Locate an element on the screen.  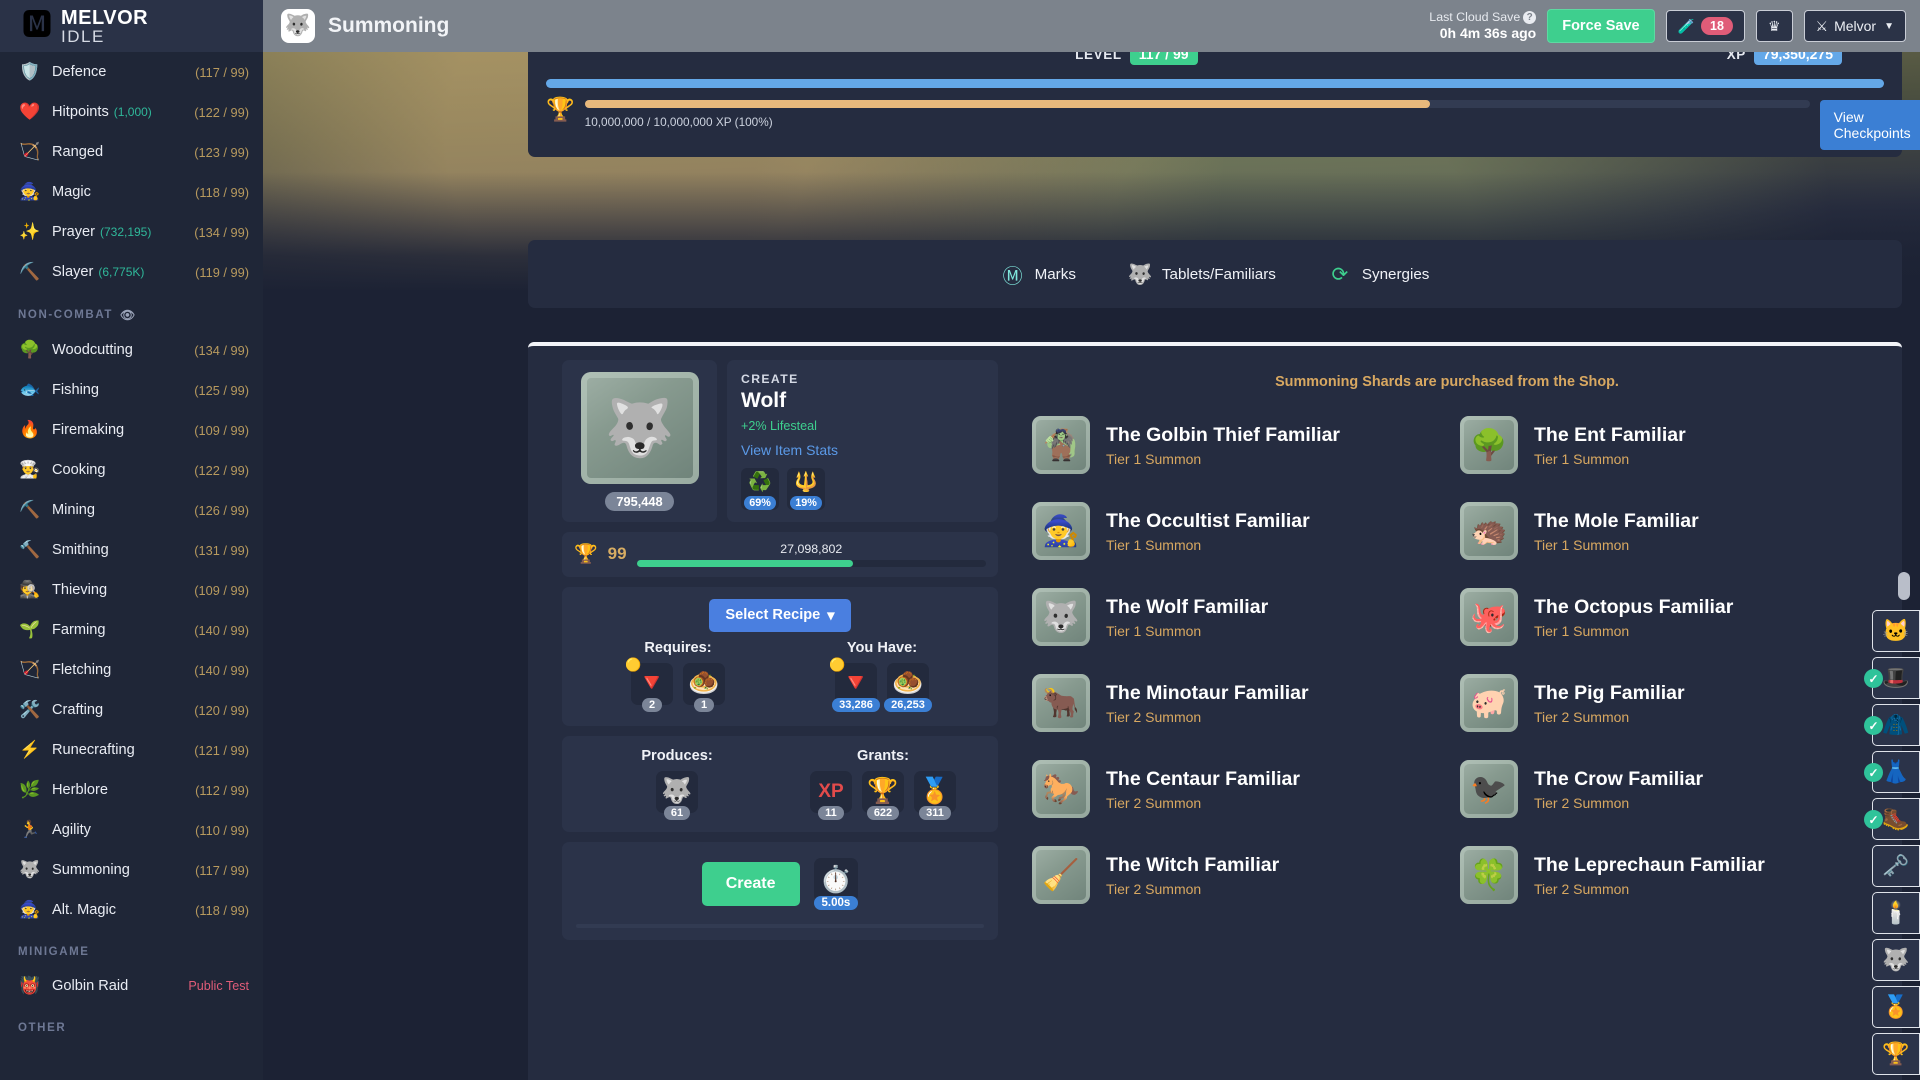
potions-button: 🧪 18 is located at coordinates (1705, 26).